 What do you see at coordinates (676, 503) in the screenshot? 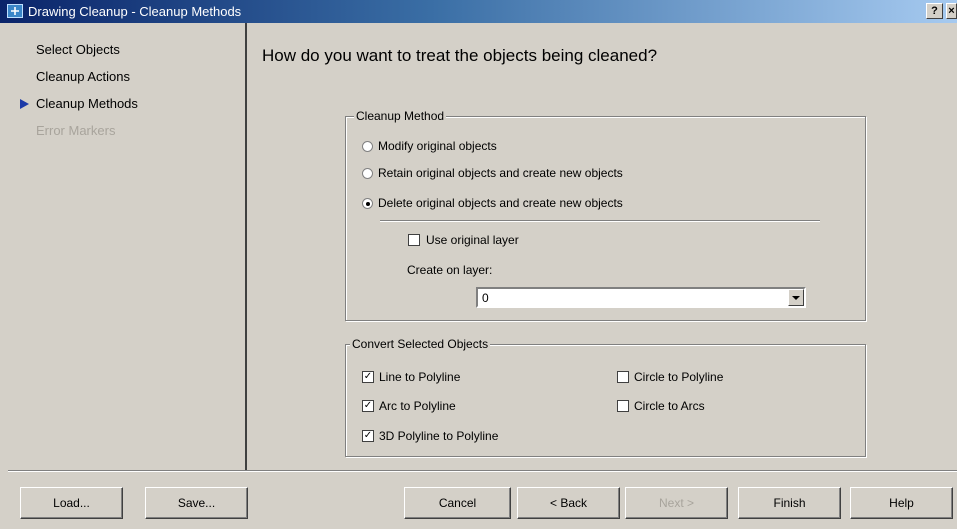
I see `next-button: Next >` at bounding box center [676, 503].